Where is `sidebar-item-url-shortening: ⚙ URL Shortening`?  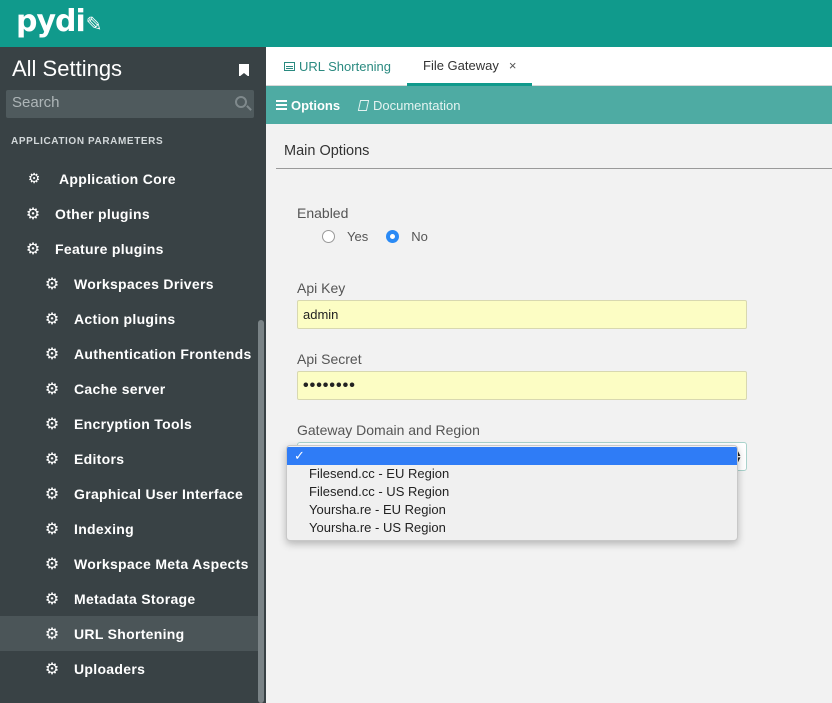
sidebar-item-url-shortening: ⚙ URL Shortening is located at coordinates (130, 633).